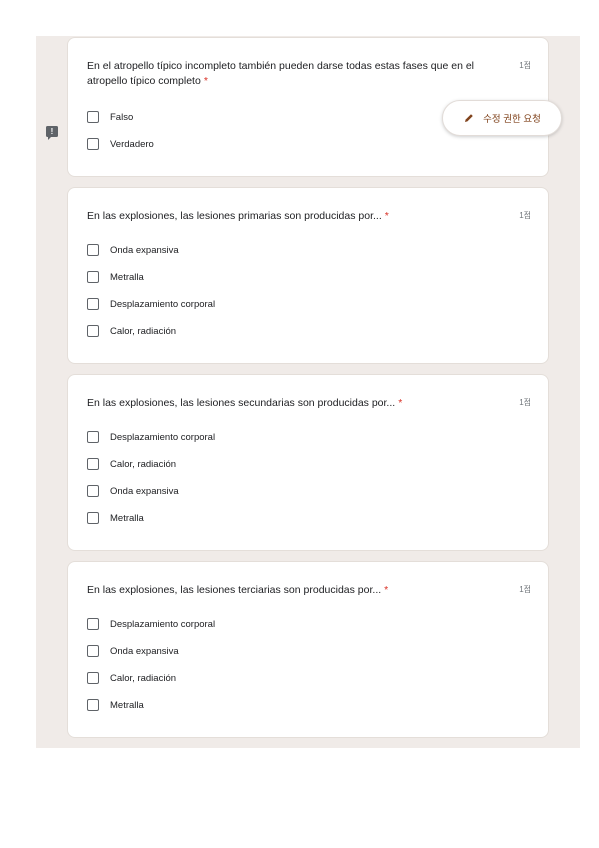  I want to click on option-checkbox: Falso, so click(110, 117).